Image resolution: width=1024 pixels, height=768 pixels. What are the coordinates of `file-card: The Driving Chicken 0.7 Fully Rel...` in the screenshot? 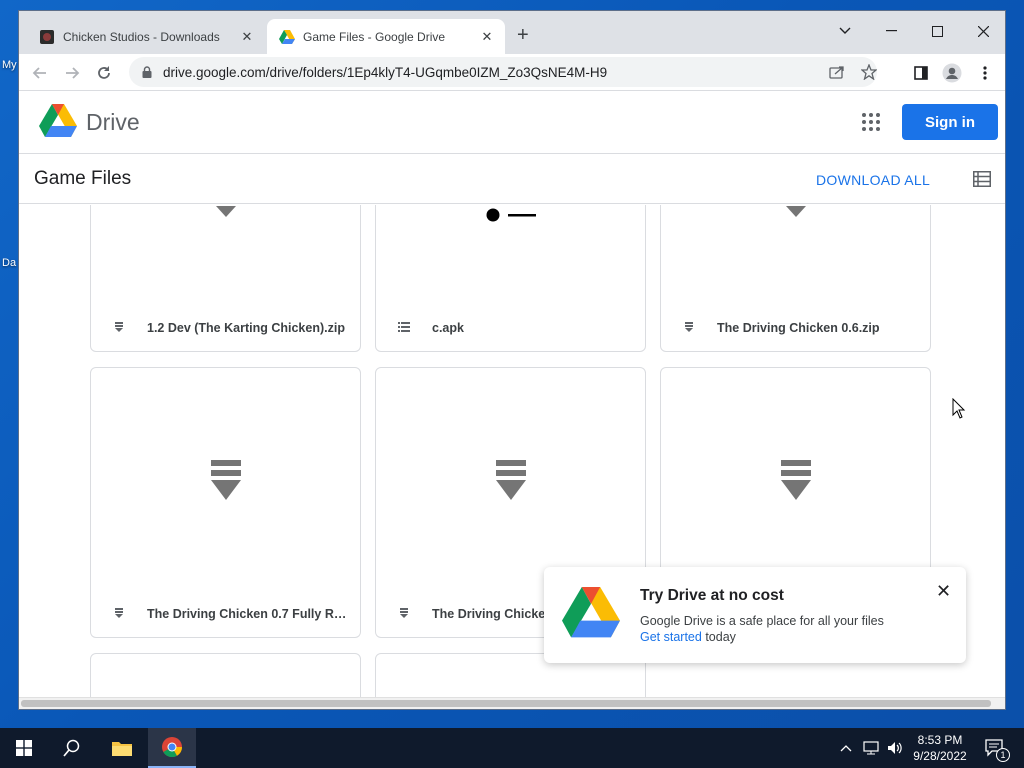 It's located at (225, 502).